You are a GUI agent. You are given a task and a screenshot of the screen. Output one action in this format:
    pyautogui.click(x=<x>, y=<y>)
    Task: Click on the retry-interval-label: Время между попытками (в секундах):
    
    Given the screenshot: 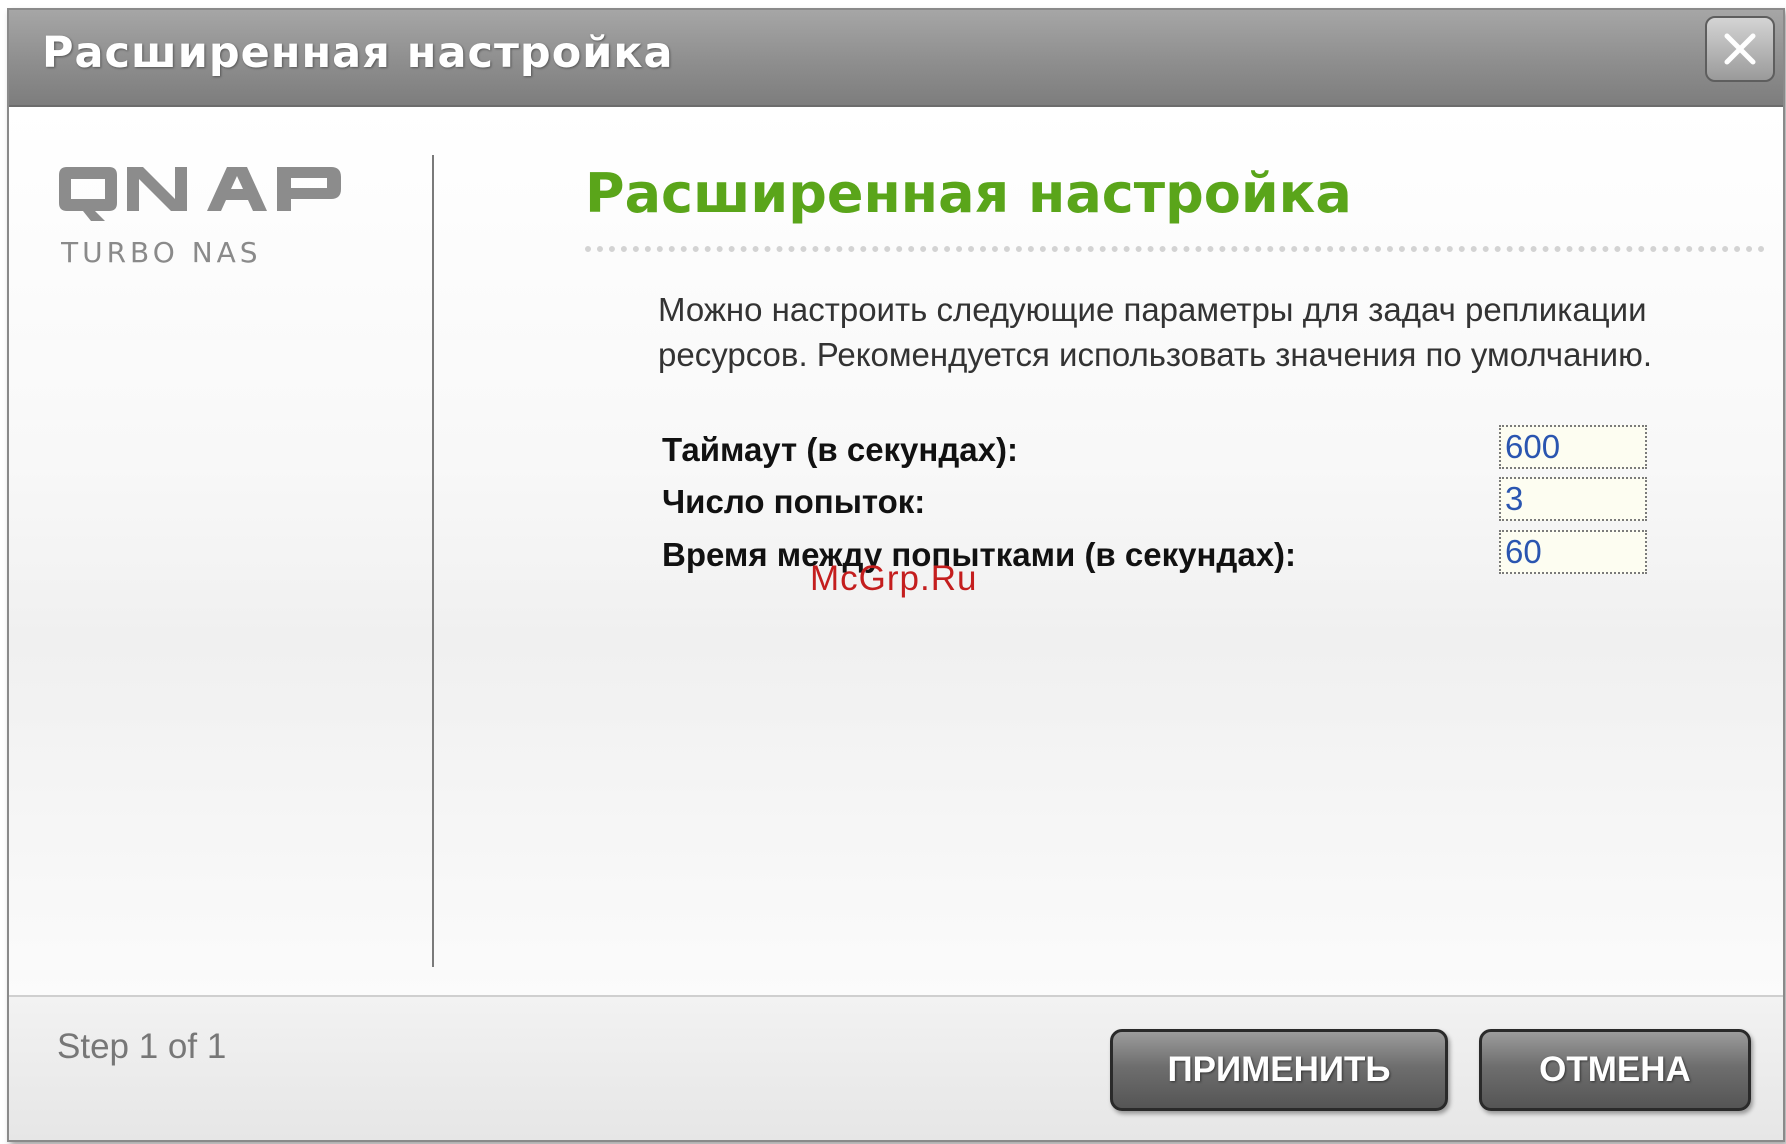 What is the action you would take?
    pyautogui.click(x=979, y=554)
    